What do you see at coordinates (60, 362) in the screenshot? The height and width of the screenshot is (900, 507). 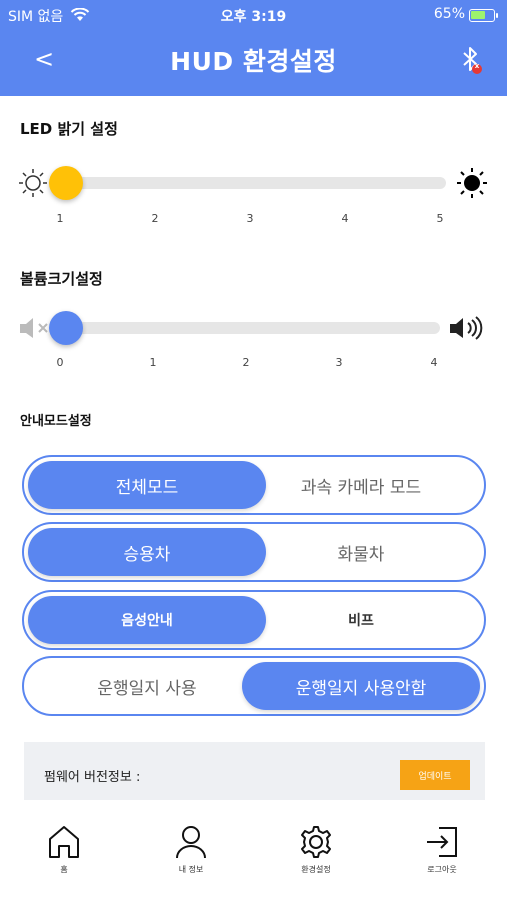 I see `volume-tick: 0` at bounding box center [60, 362].